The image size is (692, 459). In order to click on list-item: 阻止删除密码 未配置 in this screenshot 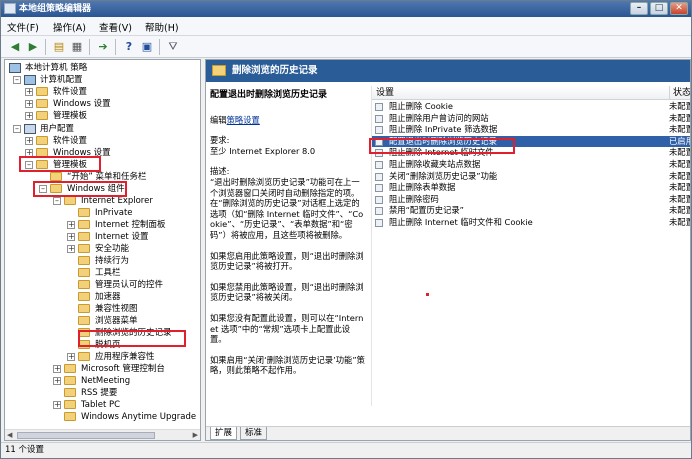, I will do `click(531, 199)`.